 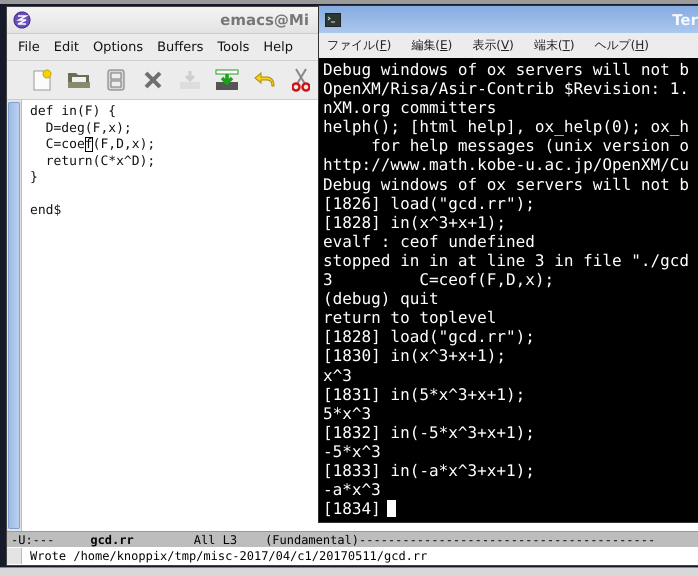 What do you see at coordinates (352, 451) in the screenshot?
I see `terminal-line: -5*x^3` at bounding box center [352, 451].